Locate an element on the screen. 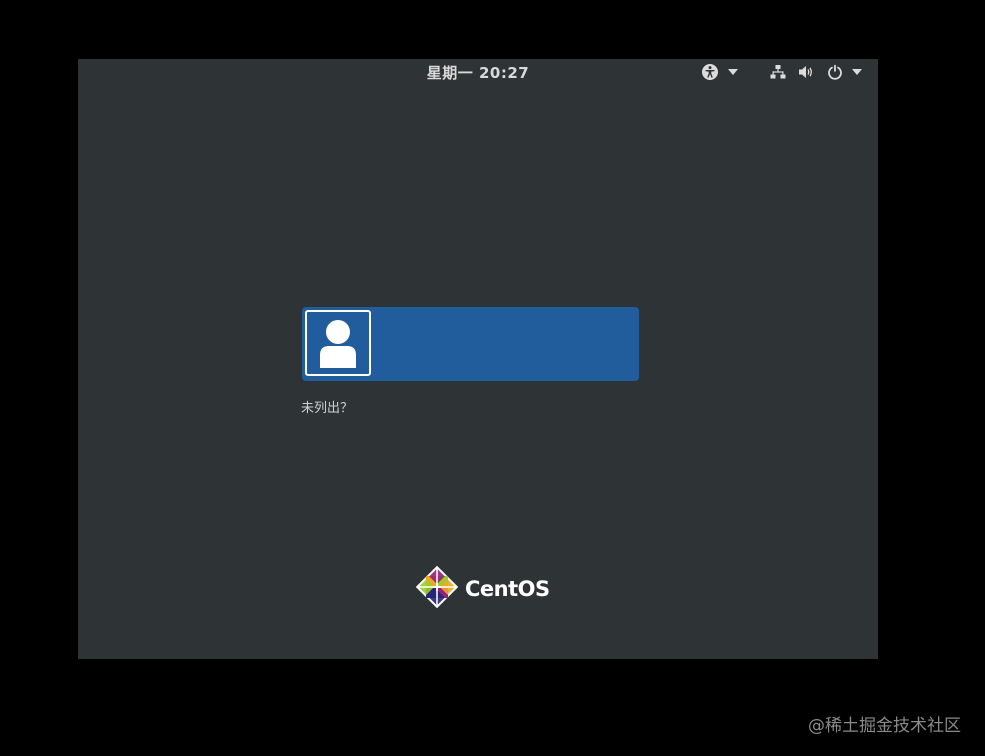  top-bar: 星期一 20:27 is located at coordinates (478, 72).